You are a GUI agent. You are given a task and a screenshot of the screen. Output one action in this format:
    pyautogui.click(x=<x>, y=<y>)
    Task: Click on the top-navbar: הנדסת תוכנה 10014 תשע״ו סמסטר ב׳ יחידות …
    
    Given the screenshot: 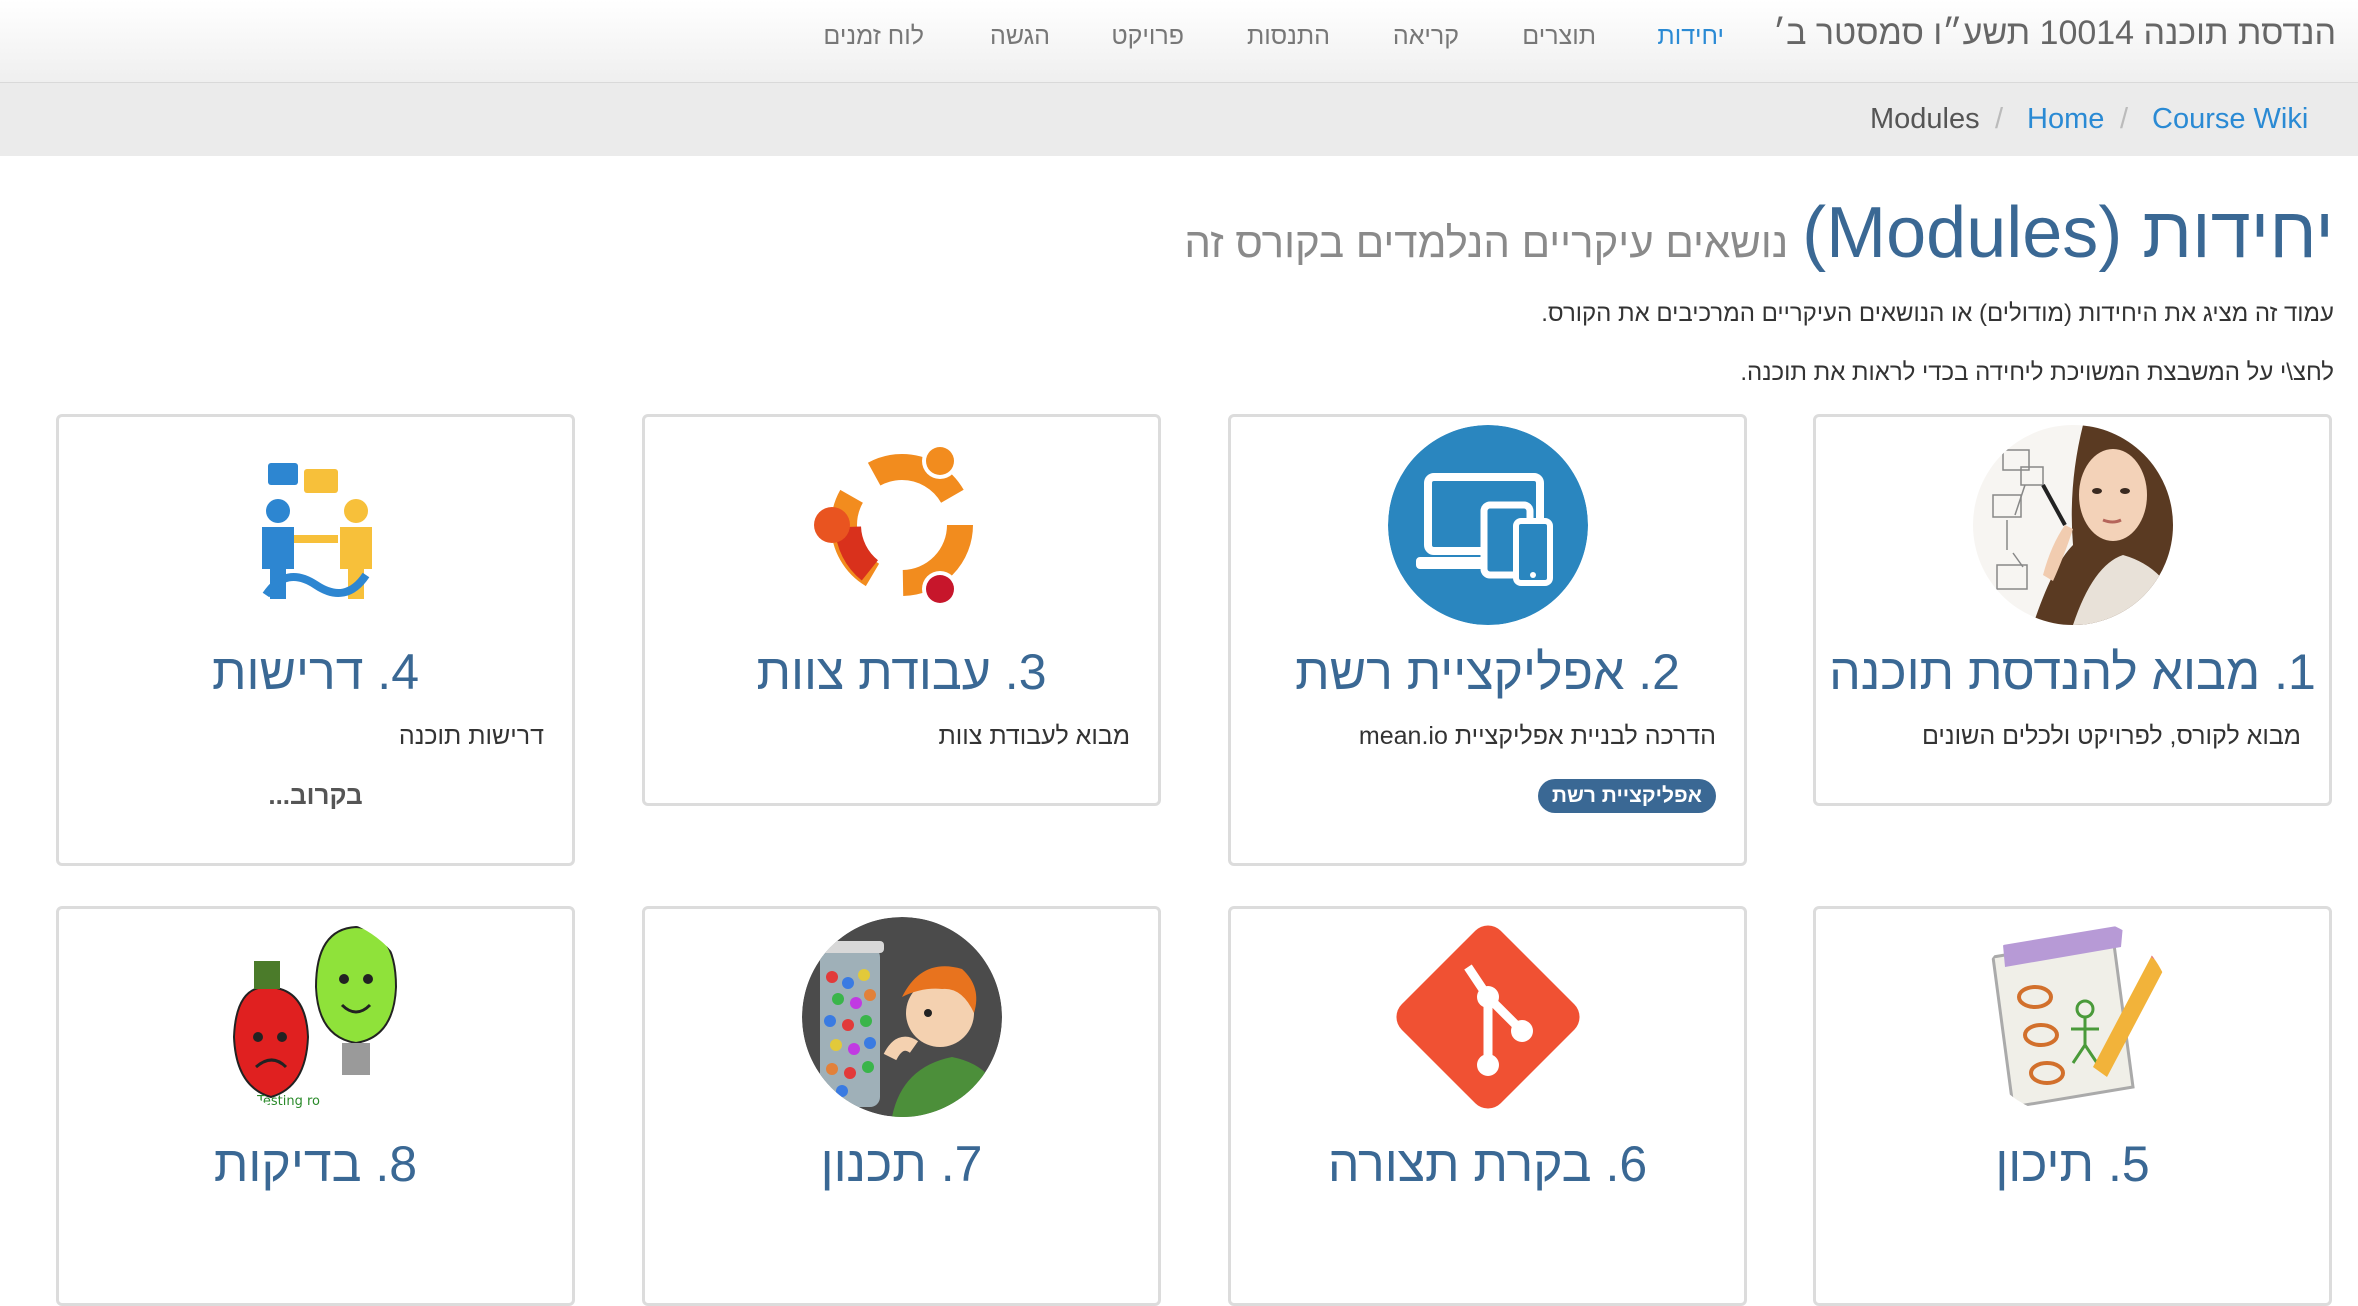 What is the action you would take?
    pyautogui.click(x=1179, y=41)
    